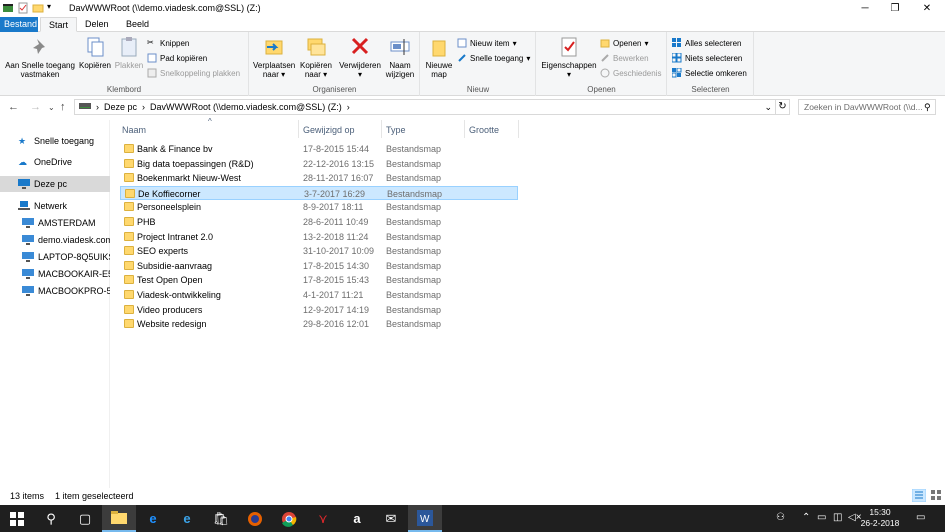 Image resolution: width=945 pixels, height=532 pixels. Describe the element at coordinates (319, 280) in the screenshot. I see `file-row: Test Open Open 17-8-2015 15:43 Bestandsmap` at that location.